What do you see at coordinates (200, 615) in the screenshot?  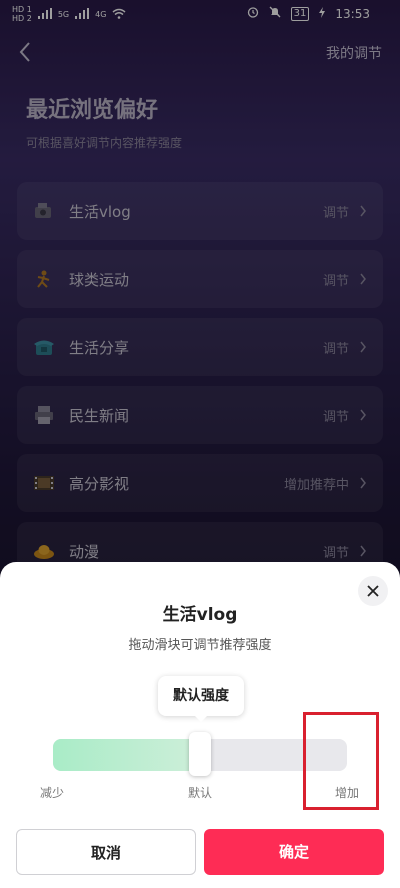 I see `sheet-title: 生活vlog` at bounding box center [200, 615].